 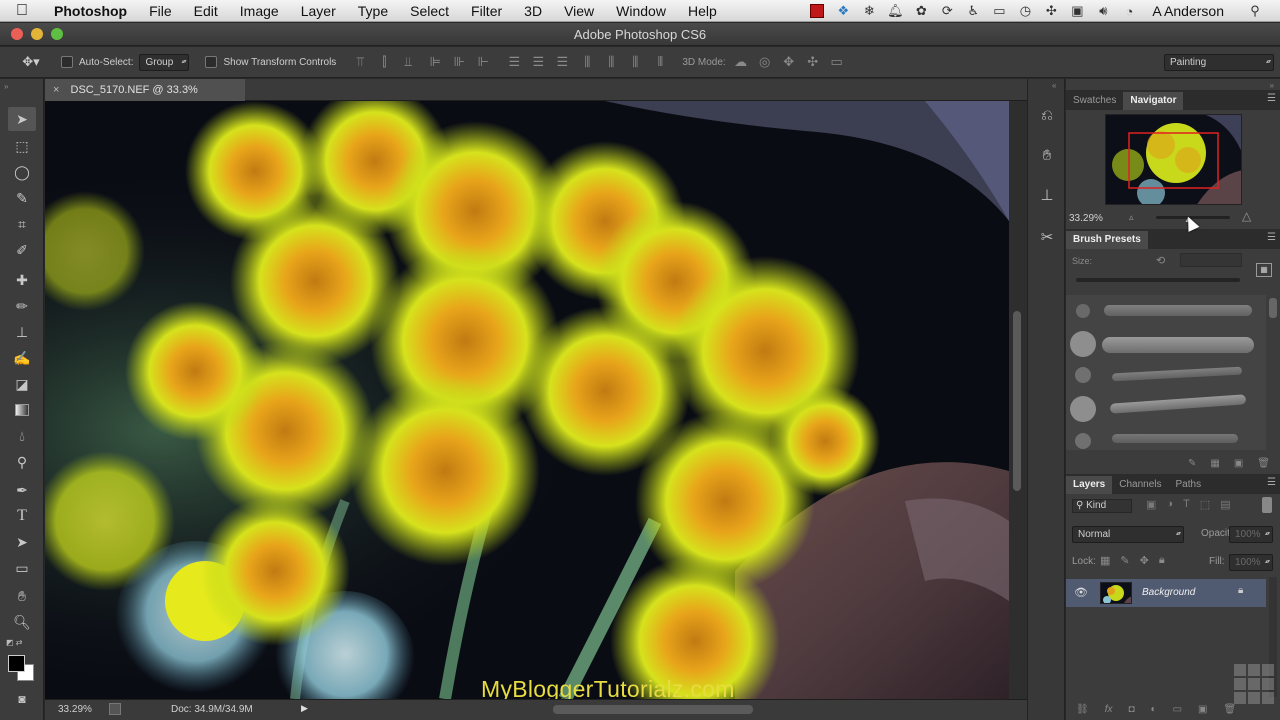 What do you see at coordinates (813, 62) in the screenshot?
I see `3d-slide-icon: ✣` at bounding box center [813, 62].